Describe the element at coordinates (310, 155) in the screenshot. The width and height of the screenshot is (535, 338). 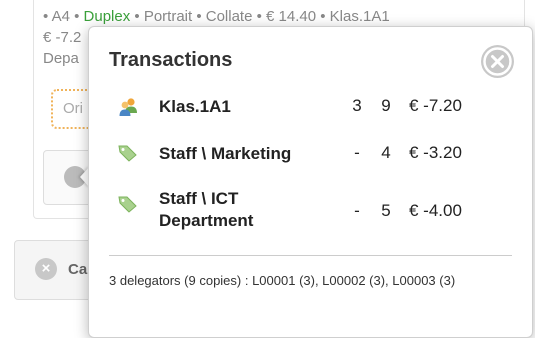
I see `transaction-row: Staff \ Marketing - 4 € -3.20` at that location.